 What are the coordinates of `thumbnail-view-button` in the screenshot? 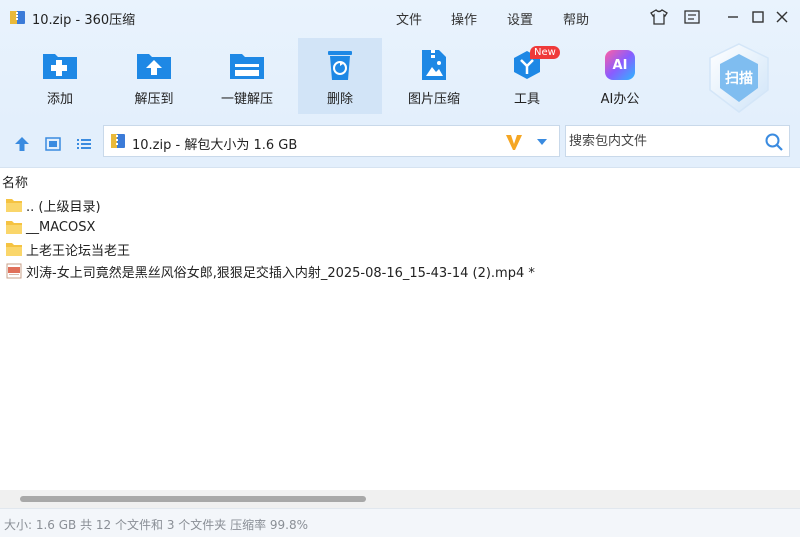 It's located at (53, 144).